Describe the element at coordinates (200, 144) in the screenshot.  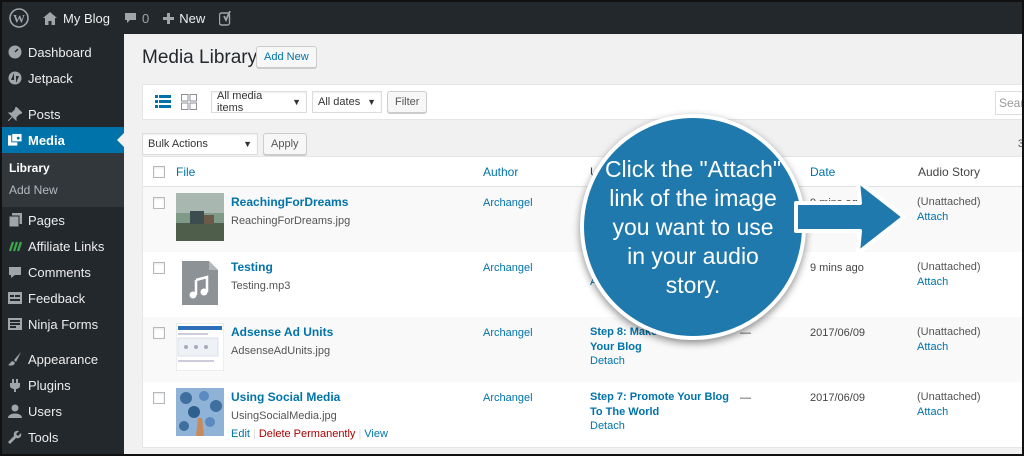
I see `bulk-actions-select: Bulk Actions ▼` at that location.